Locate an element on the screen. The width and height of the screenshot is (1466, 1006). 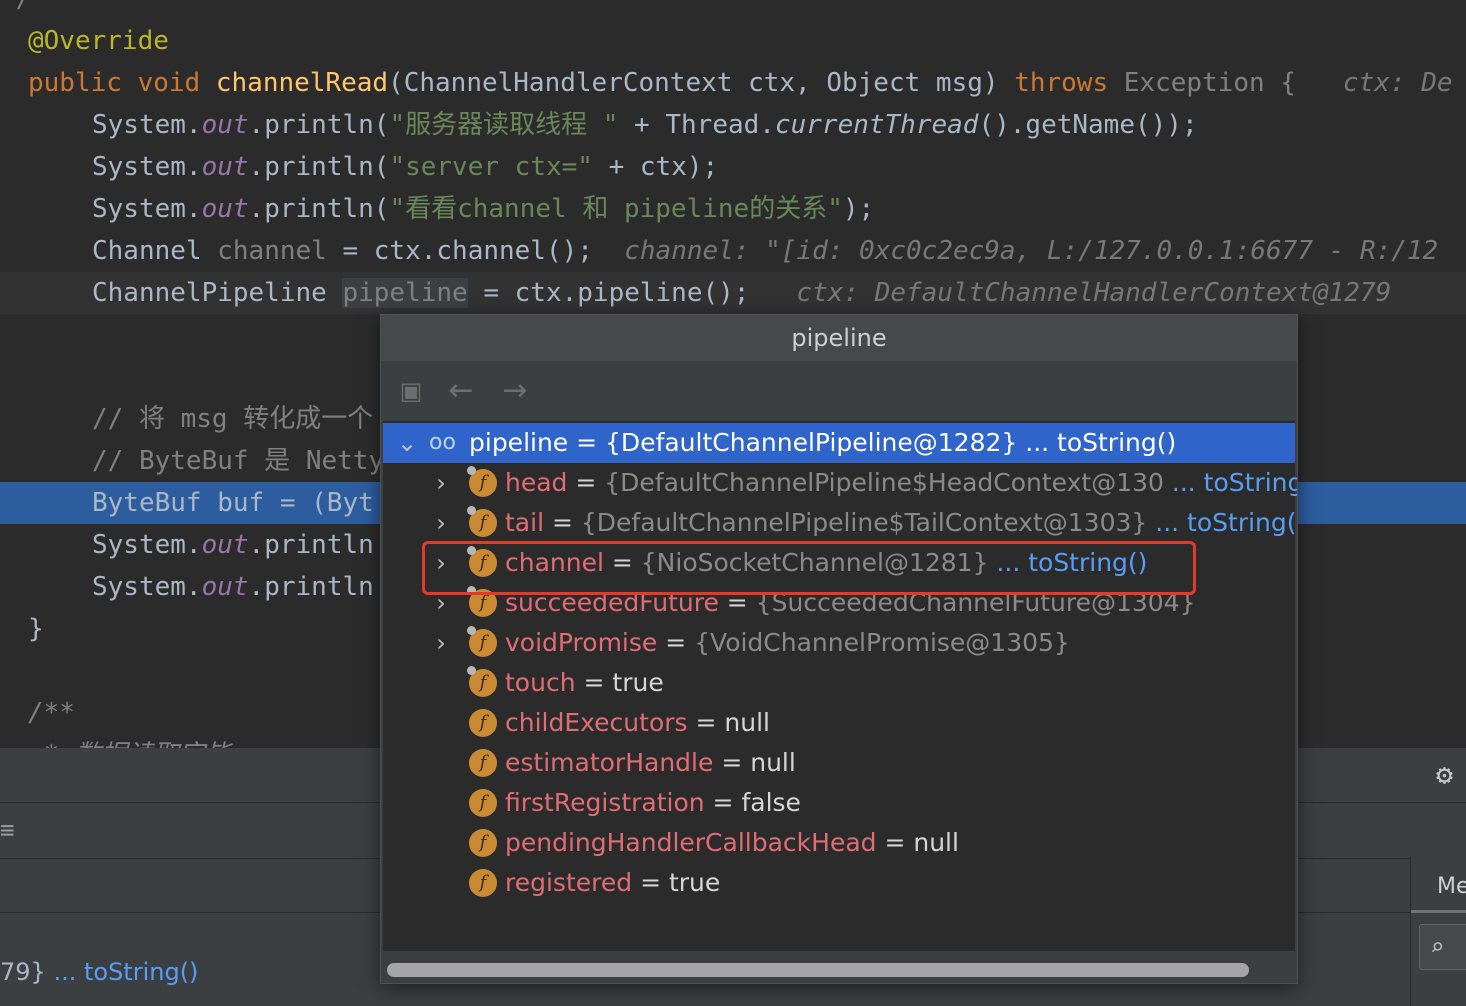
memory-panel: Me ⌕ is located at coordinates (1438, 931).